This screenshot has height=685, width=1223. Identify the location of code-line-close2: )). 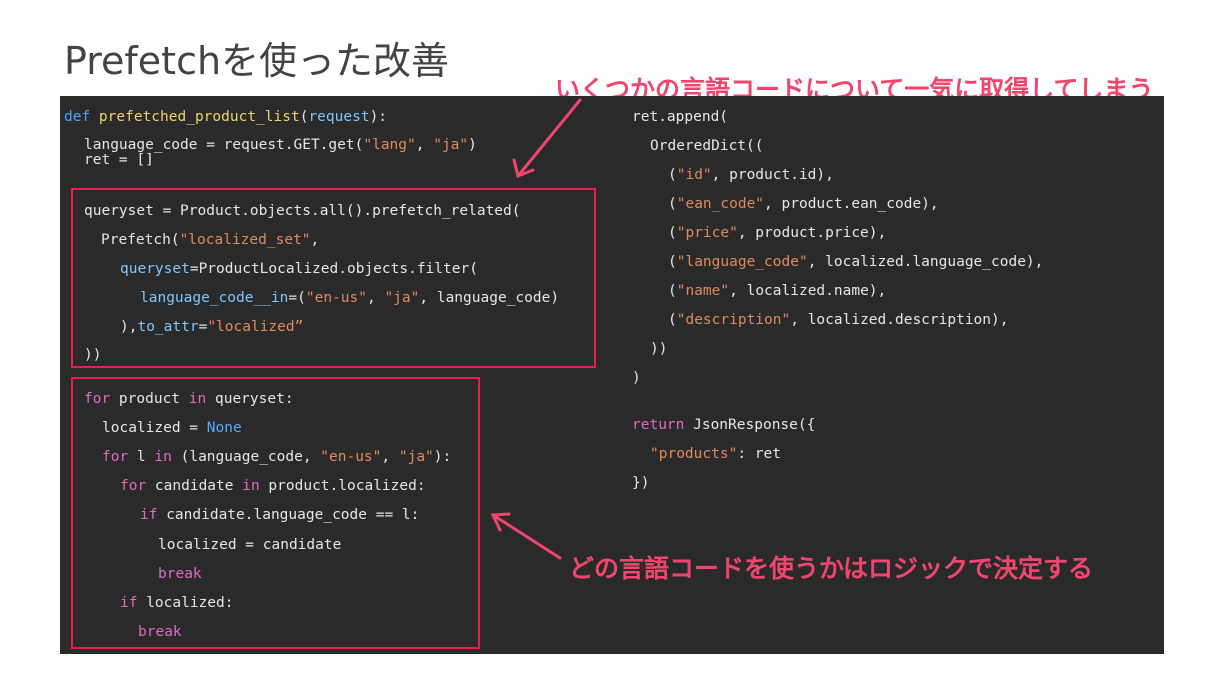
(659, 349).